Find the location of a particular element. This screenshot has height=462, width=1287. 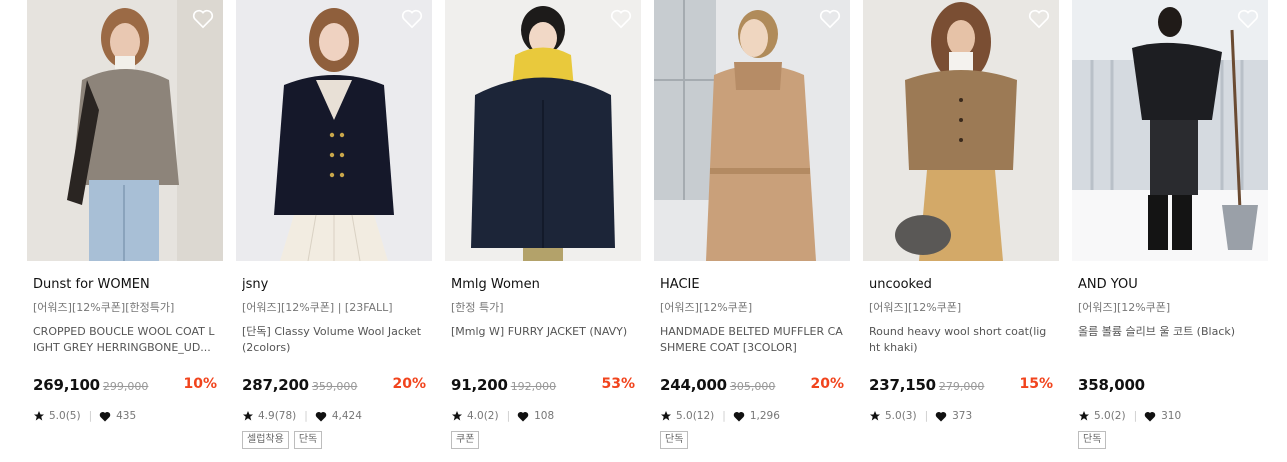

brand-name: AND YOU is located at coordinates (1170, 285).